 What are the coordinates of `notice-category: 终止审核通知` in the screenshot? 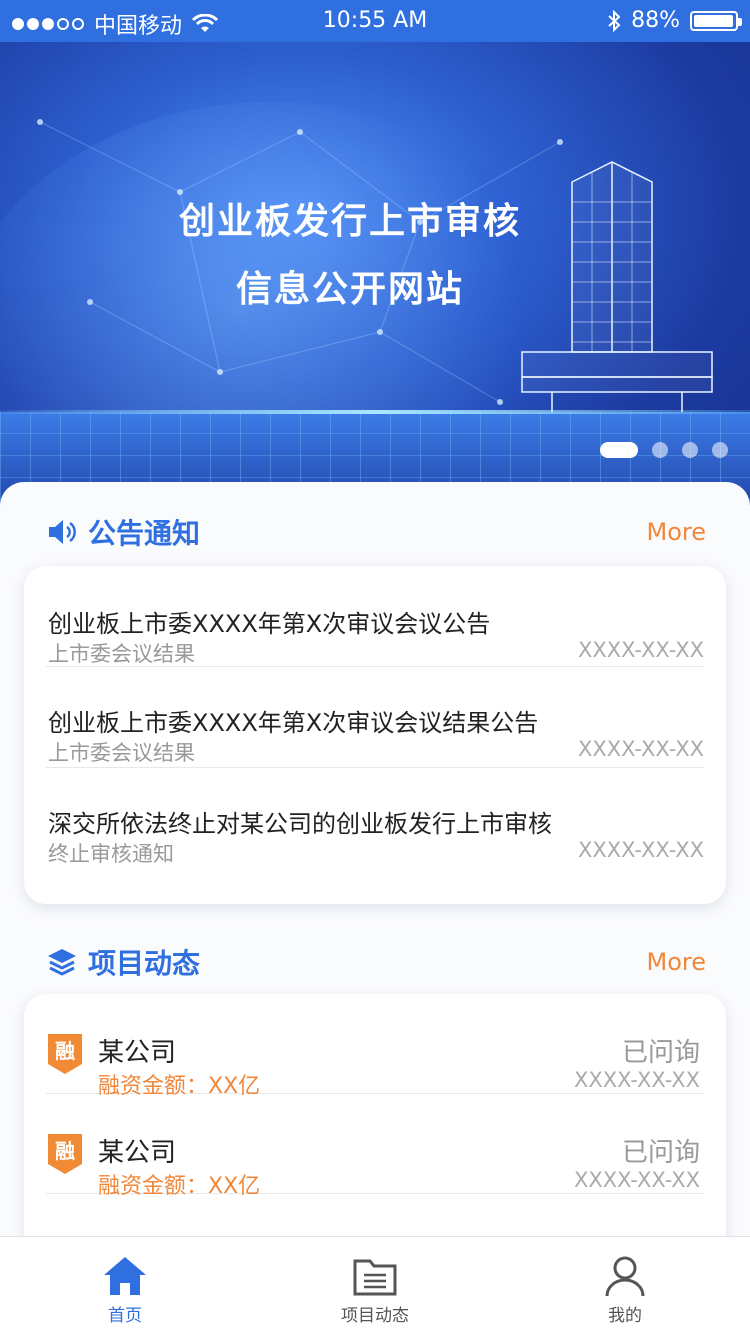 It's located at (111, 854).